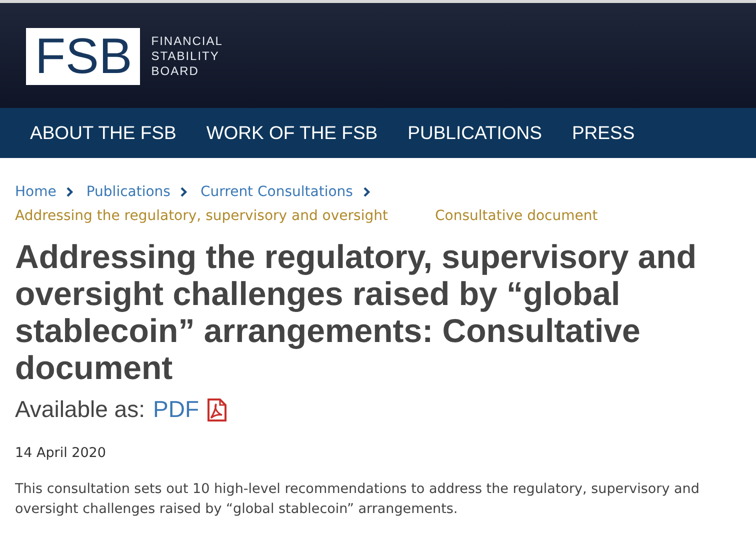  I want to click on logo-mark: FSB, so click(83, 56).